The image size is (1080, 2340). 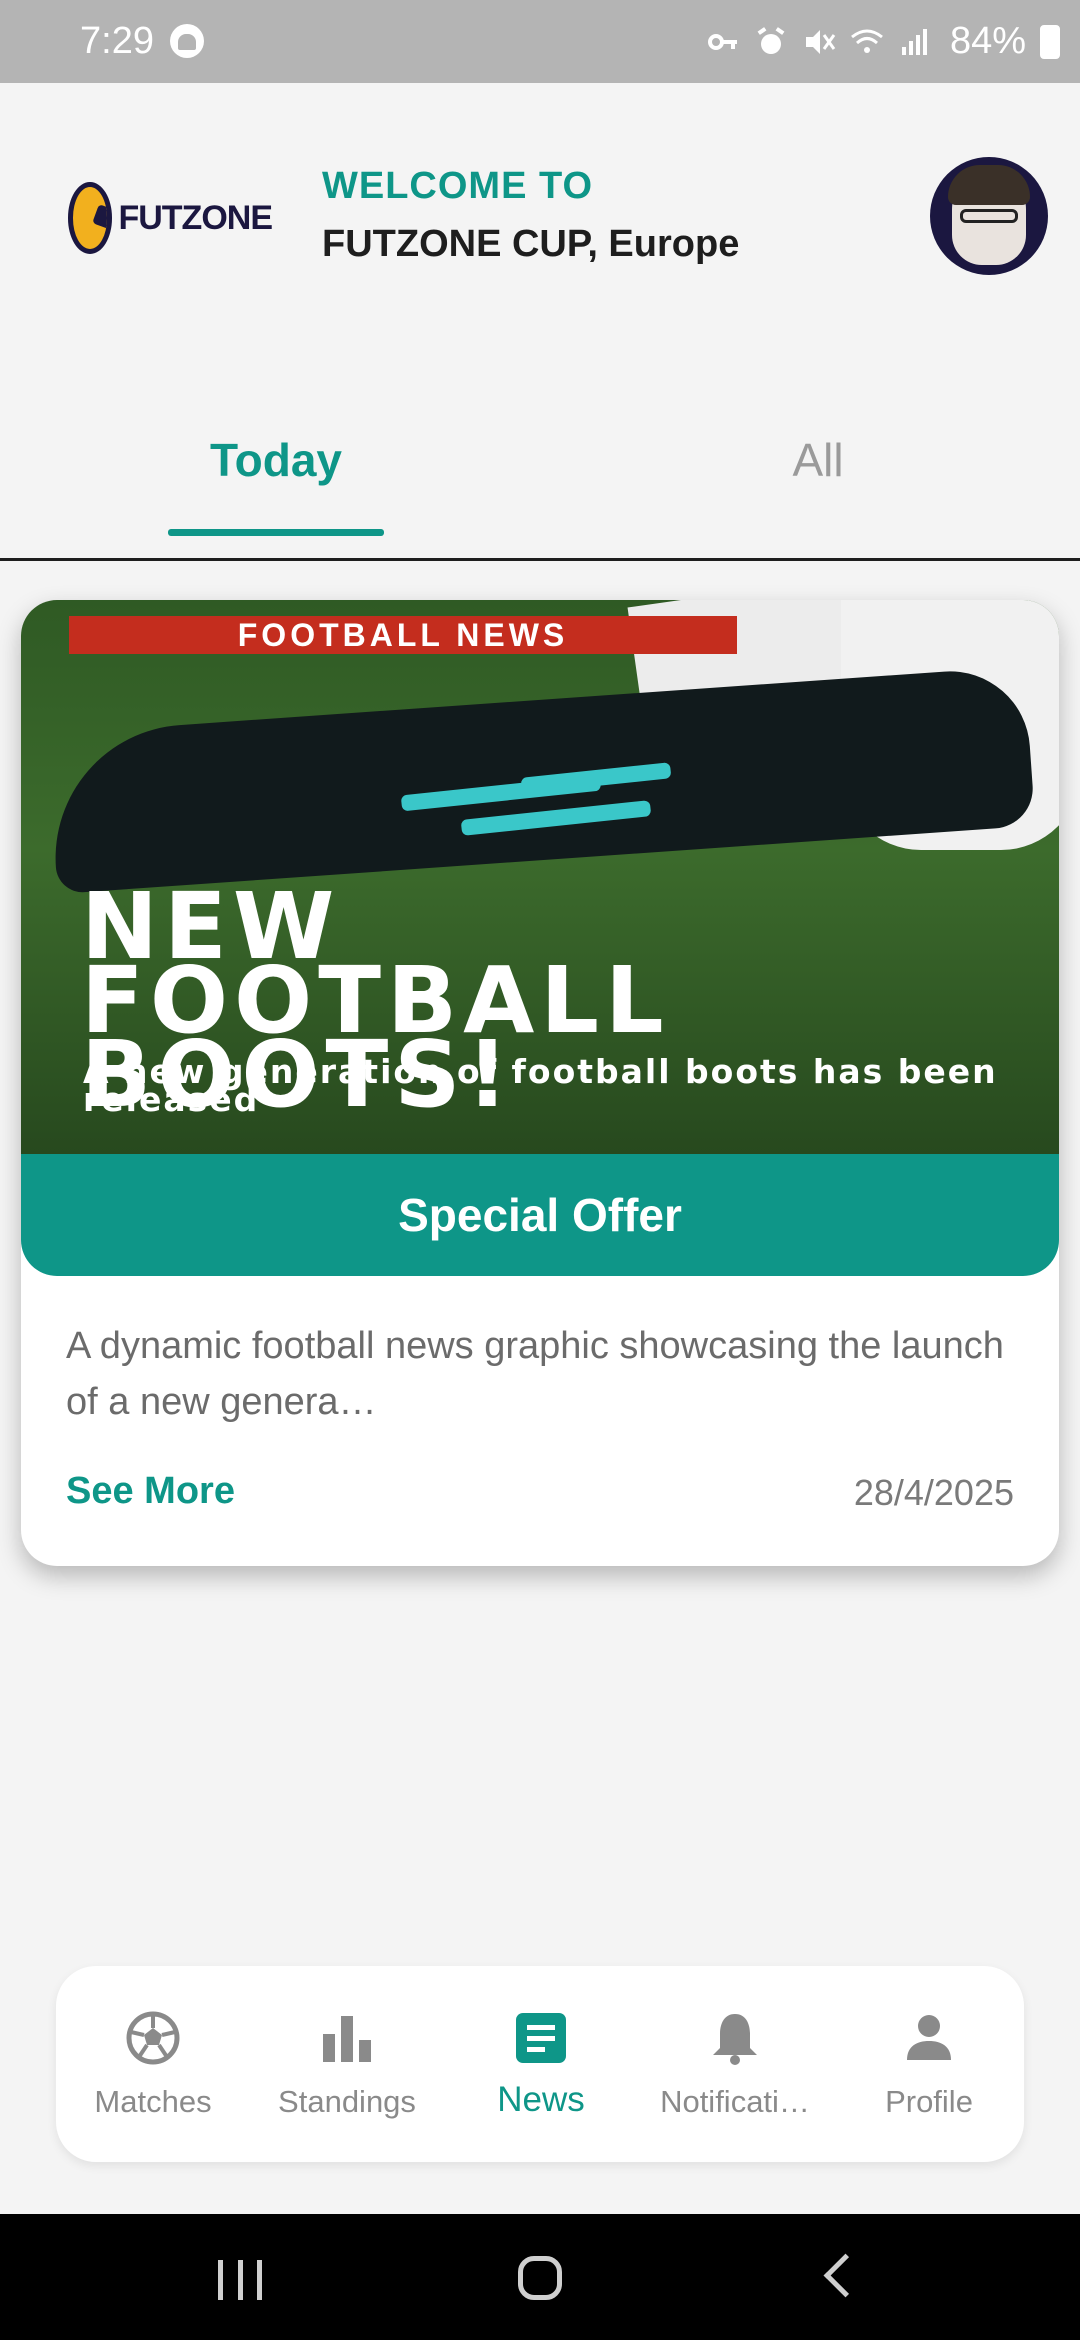 What do you see at coordinates (90, 218) in the screenshot?
I see `logo-ball-icon` at bounding box center [90, 218].